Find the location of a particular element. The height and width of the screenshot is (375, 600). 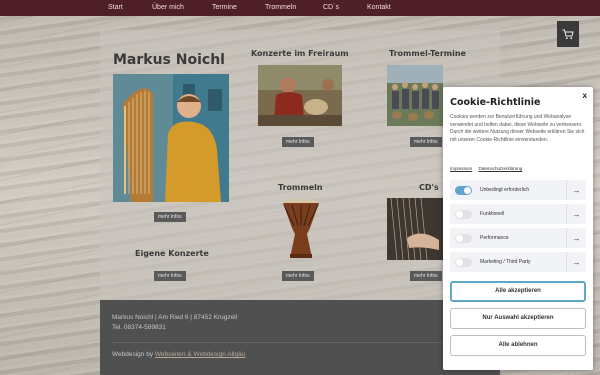

page-title: Markus Noichl is located at coordinates (169, 60).